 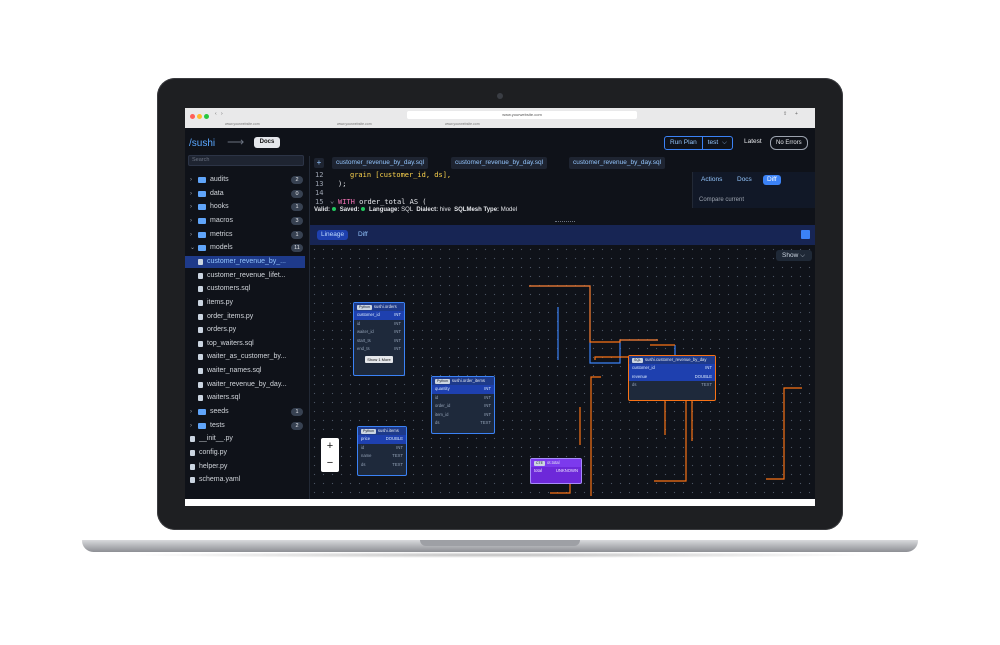 I want to click on column-type: TEXT, so click(x=485, y=422).